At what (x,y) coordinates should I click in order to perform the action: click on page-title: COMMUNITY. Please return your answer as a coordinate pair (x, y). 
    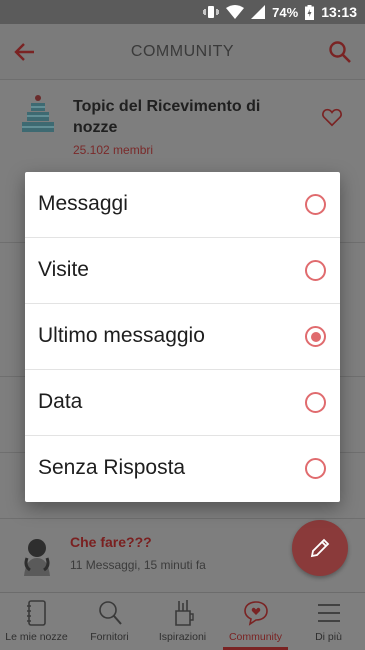
    Looking at the image, I should click on (182, 51).